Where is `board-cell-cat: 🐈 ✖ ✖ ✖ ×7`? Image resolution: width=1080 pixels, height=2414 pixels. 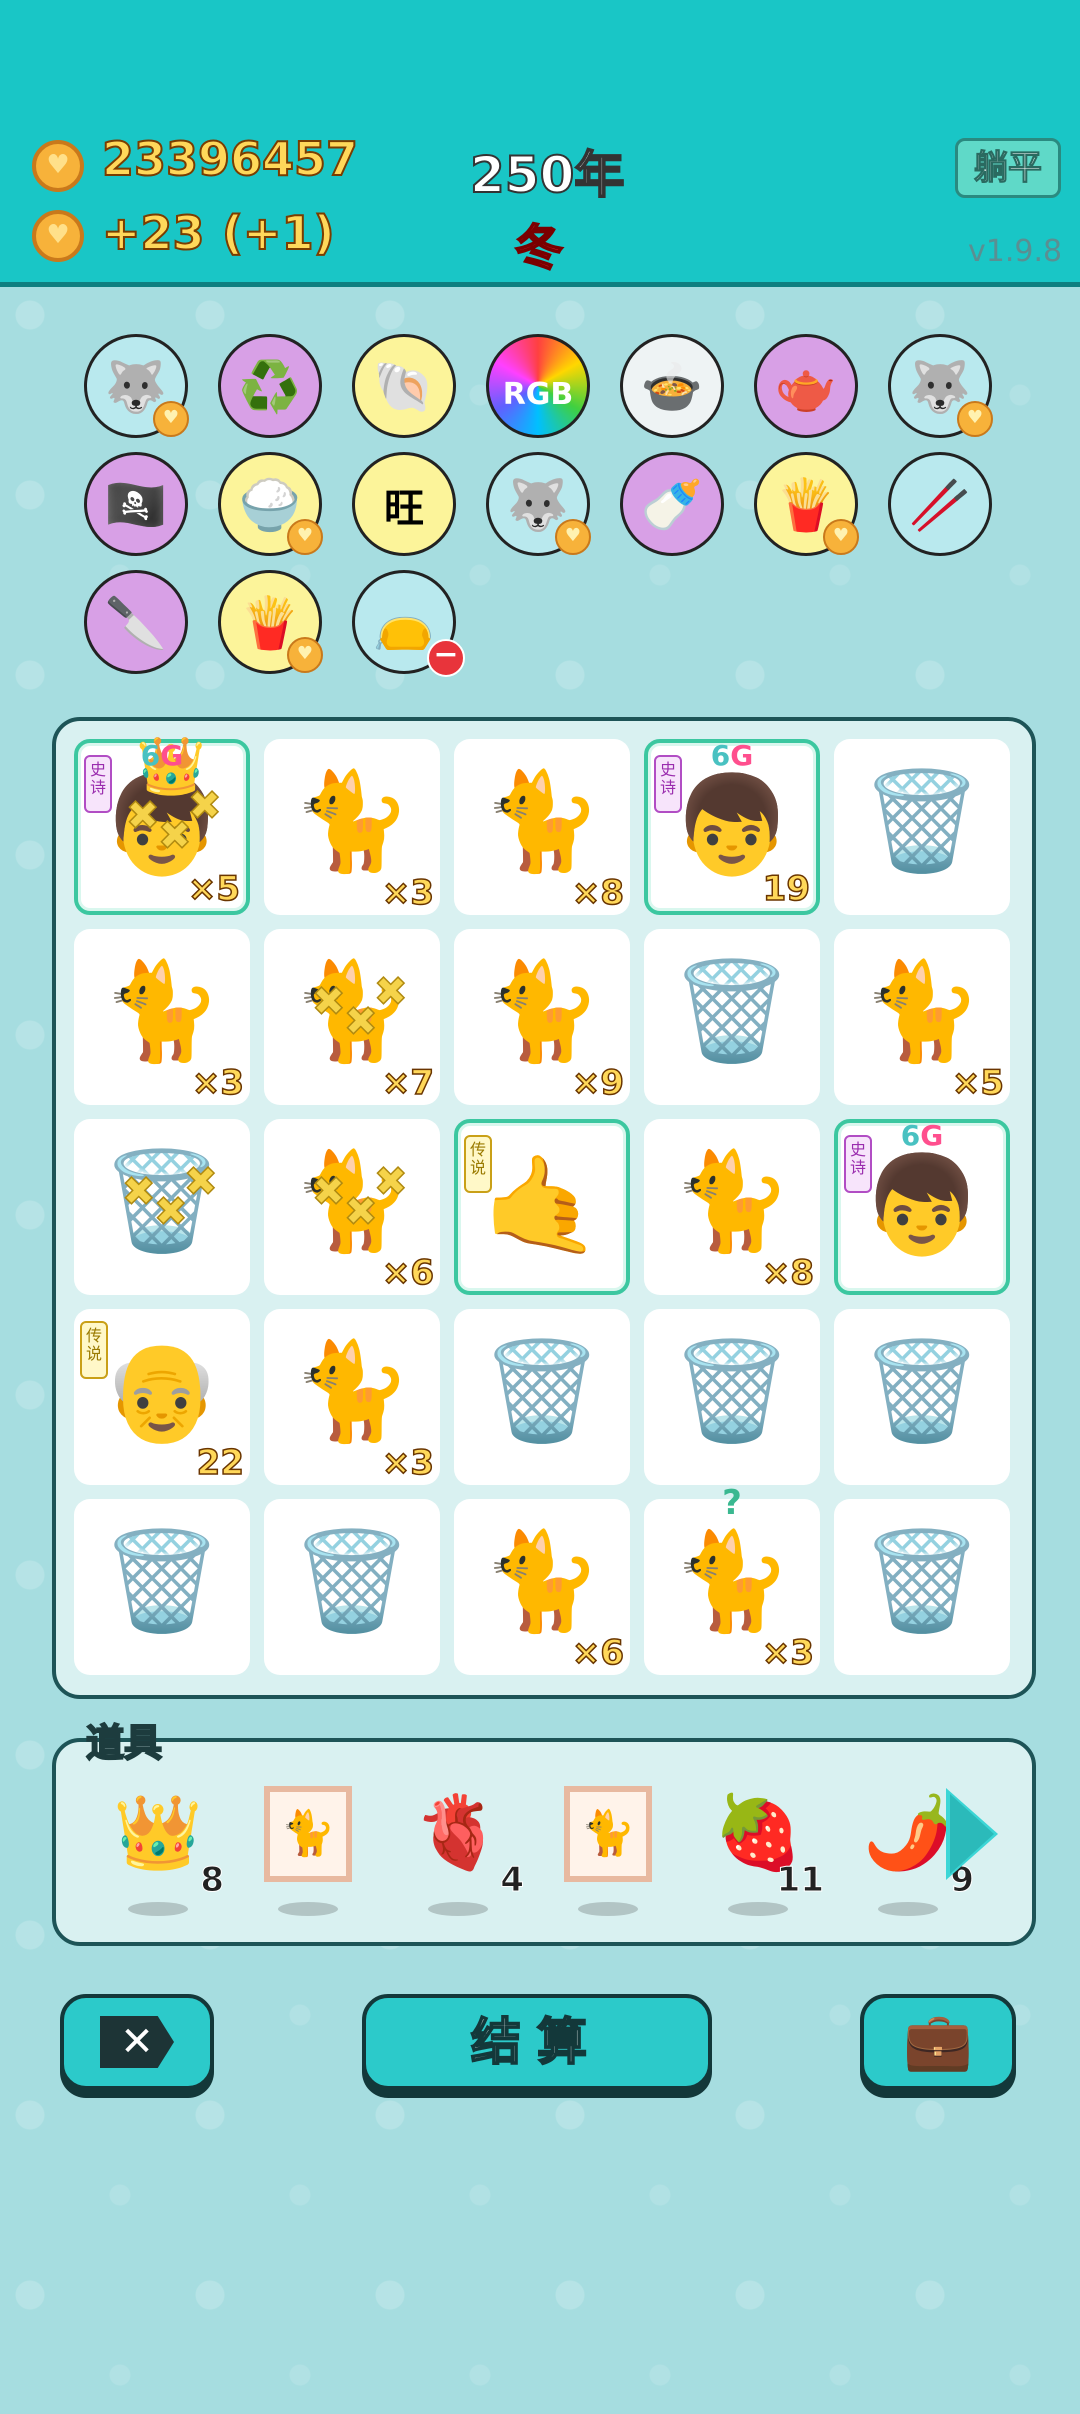 board-cell-cat: 🐈 ✖ ✖ ✖ ×7 is located at coordinates (352, 1017).